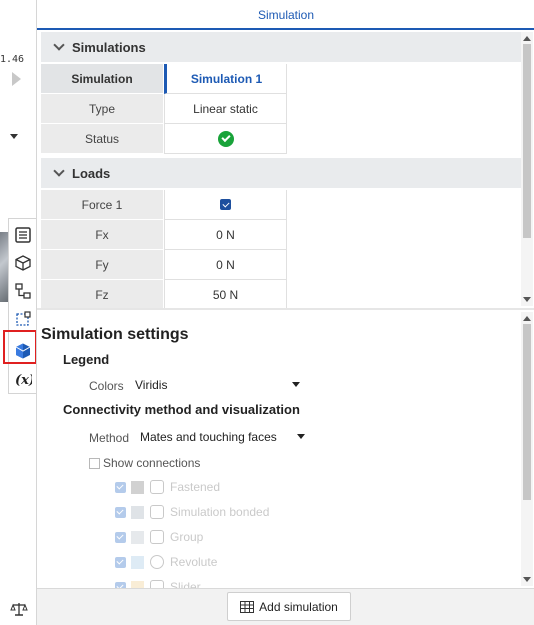 This screenshot has width=534, height=625. Describe the element at coordinates (281, 47) in the screenshot. I see `simulations-section-header: Simulations` at that location.